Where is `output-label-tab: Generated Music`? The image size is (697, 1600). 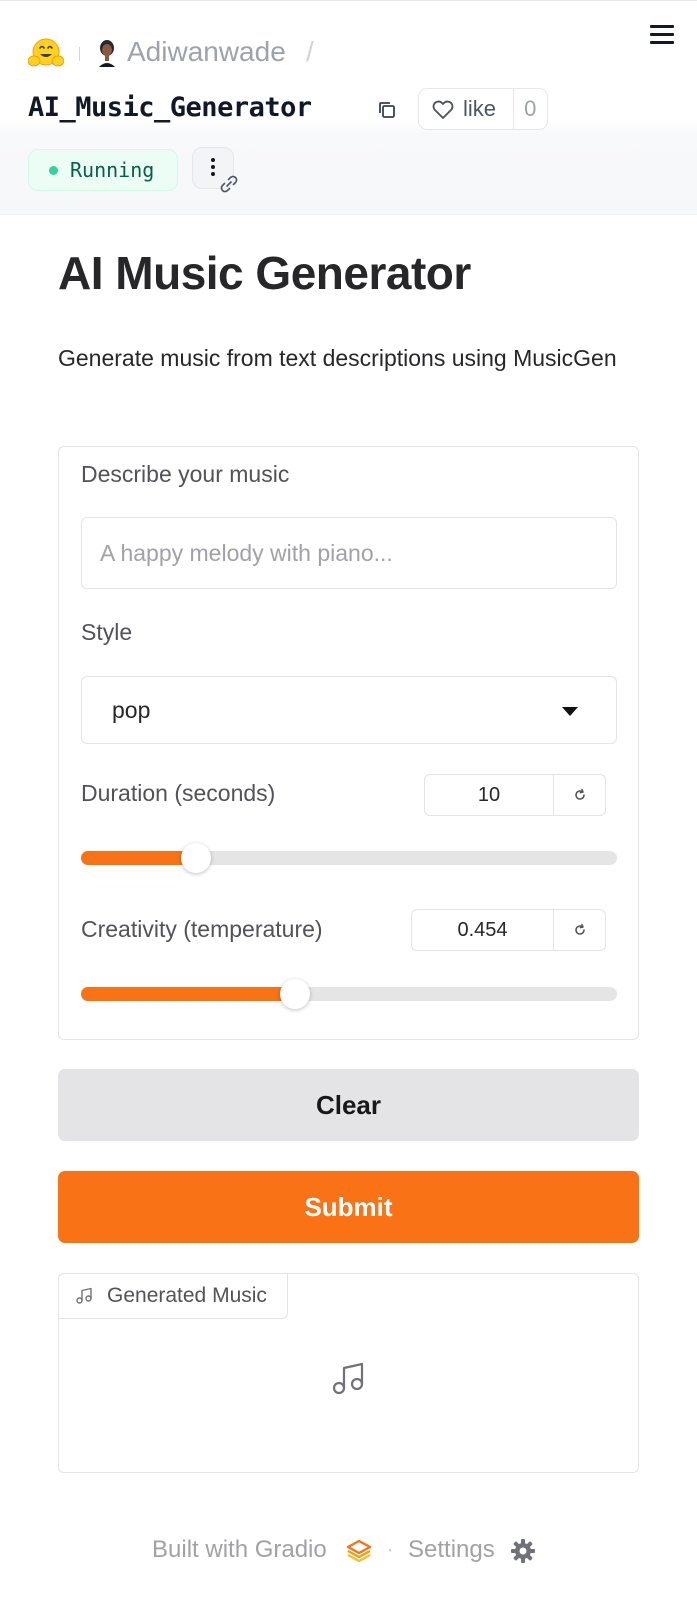
output-label-tab: Generated Music is located at coordinates (173, 1296).